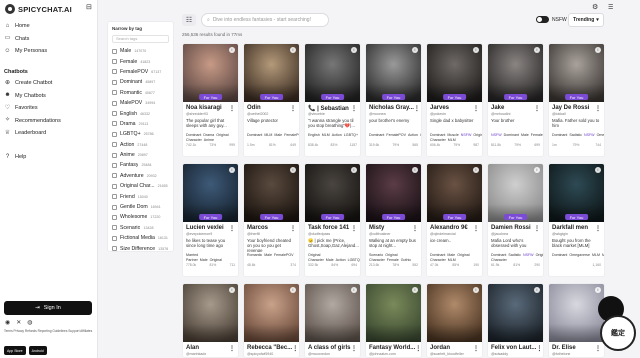 This screenshot has height=358, width=640. Describe the element at coordinates (610, 7) in the screenshot. I see `user-menu-icon: ☰` at that location.